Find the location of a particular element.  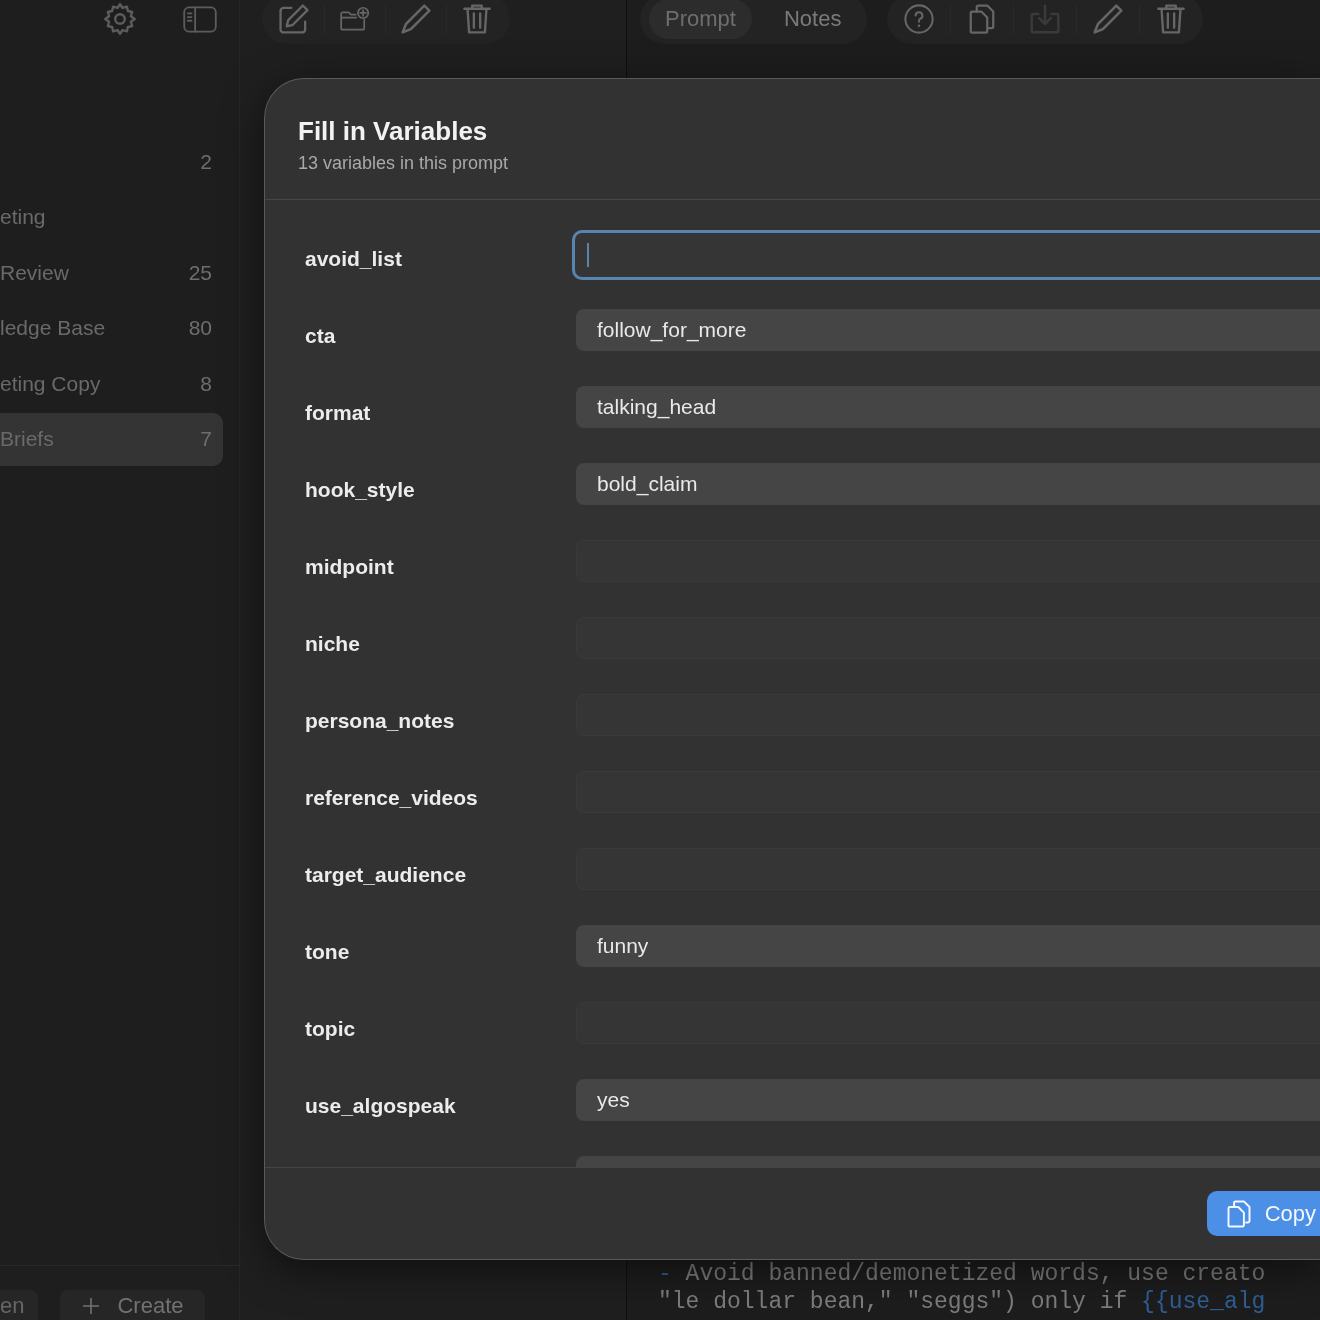

variable-label: niche is located at coordinates (332, 644).